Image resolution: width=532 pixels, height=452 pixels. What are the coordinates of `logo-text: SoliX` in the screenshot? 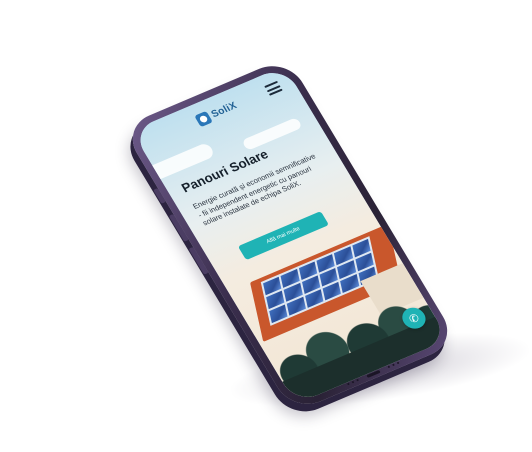 It's located at (224, 109).